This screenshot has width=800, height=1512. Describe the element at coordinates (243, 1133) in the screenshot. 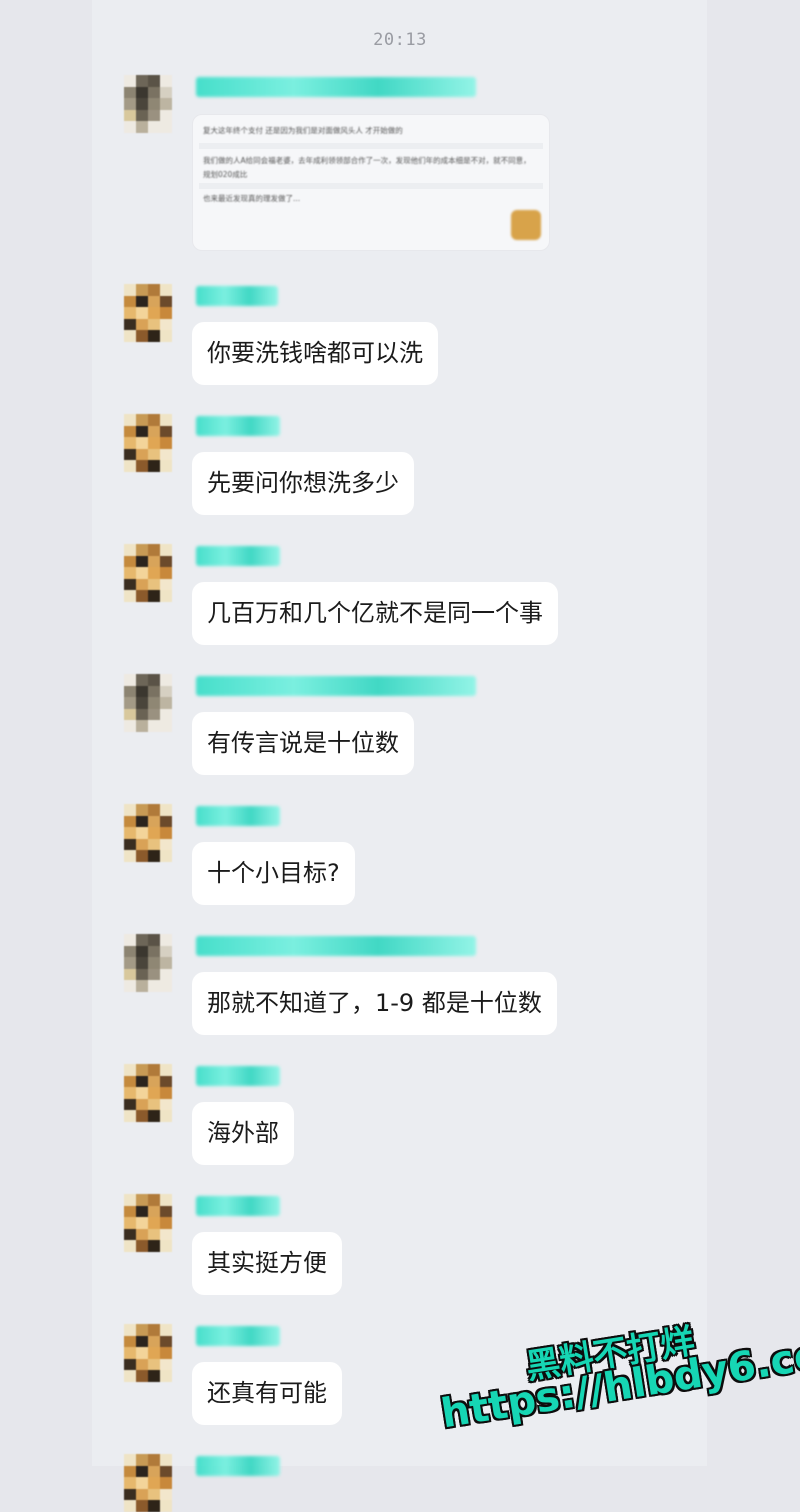

I see `message-bubble: 海外部` at that location.